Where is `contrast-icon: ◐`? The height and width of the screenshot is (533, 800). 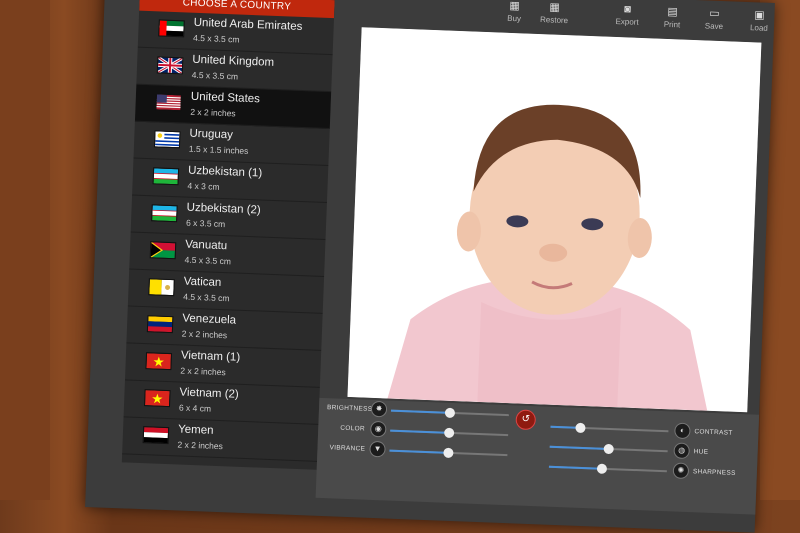 contrast-icon: ◐ is located at coordinates (682, 431).